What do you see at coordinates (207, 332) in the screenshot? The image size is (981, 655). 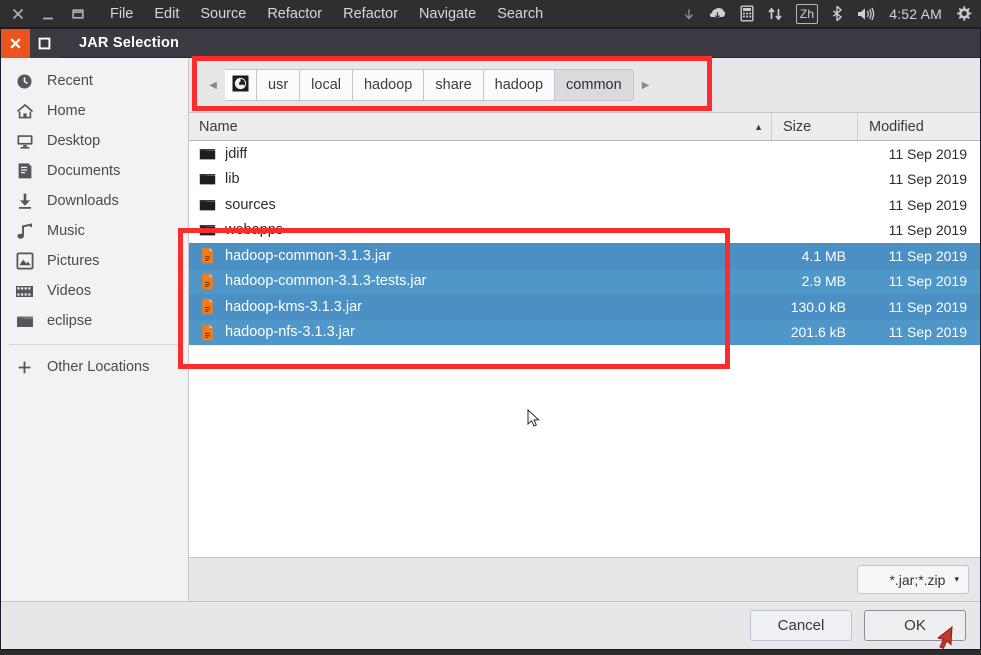 I see `jar-file-icon` at bounding box center [207, 332].